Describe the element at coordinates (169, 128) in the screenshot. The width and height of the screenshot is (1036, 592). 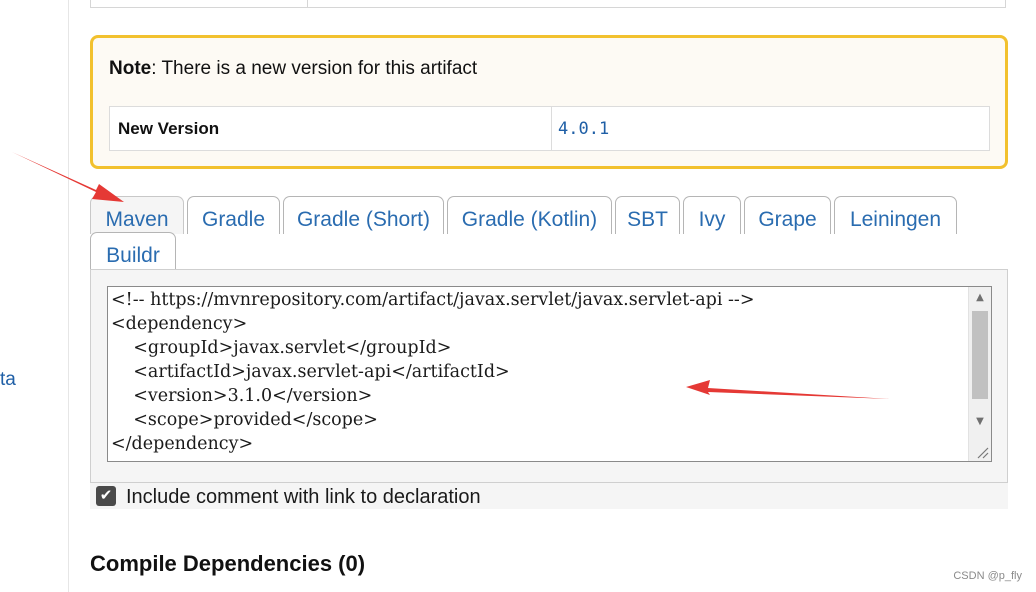
I see `new-version-label: New Version` at that location.